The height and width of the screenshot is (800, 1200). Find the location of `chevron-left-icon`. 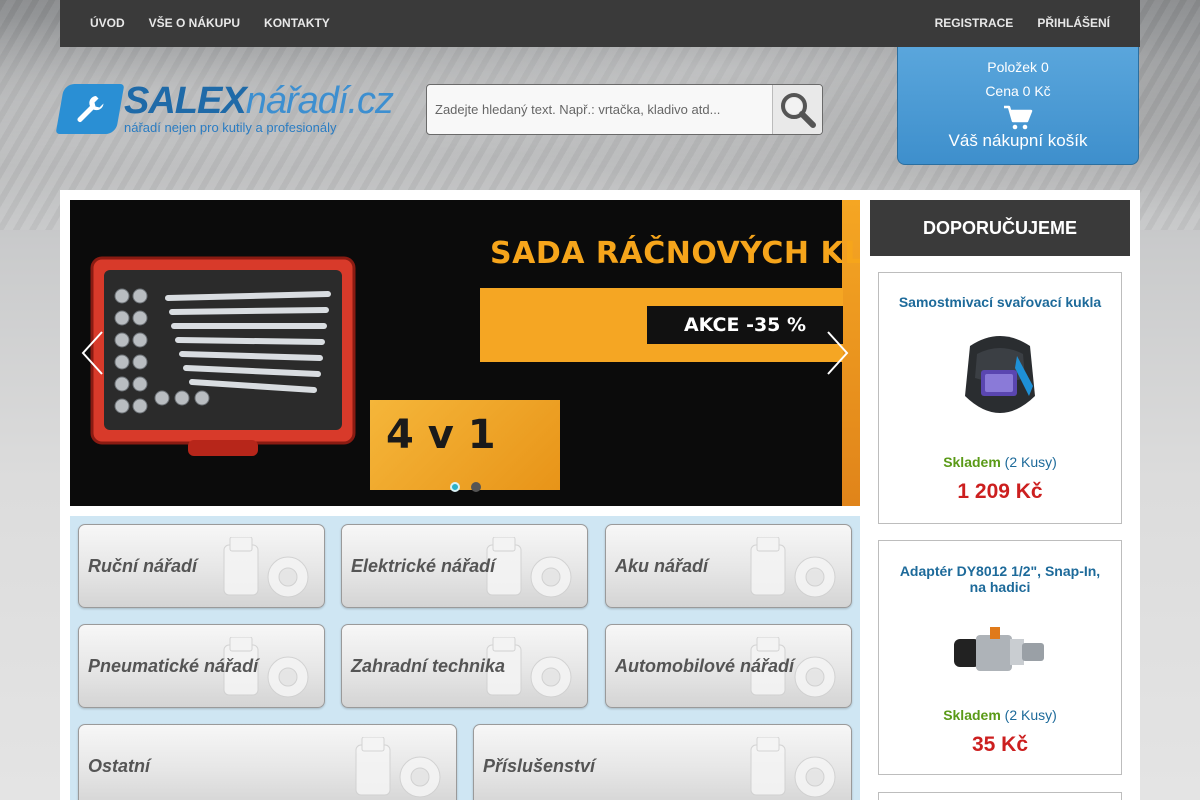

chevron-left-icon is located at coordinates (93, 353).